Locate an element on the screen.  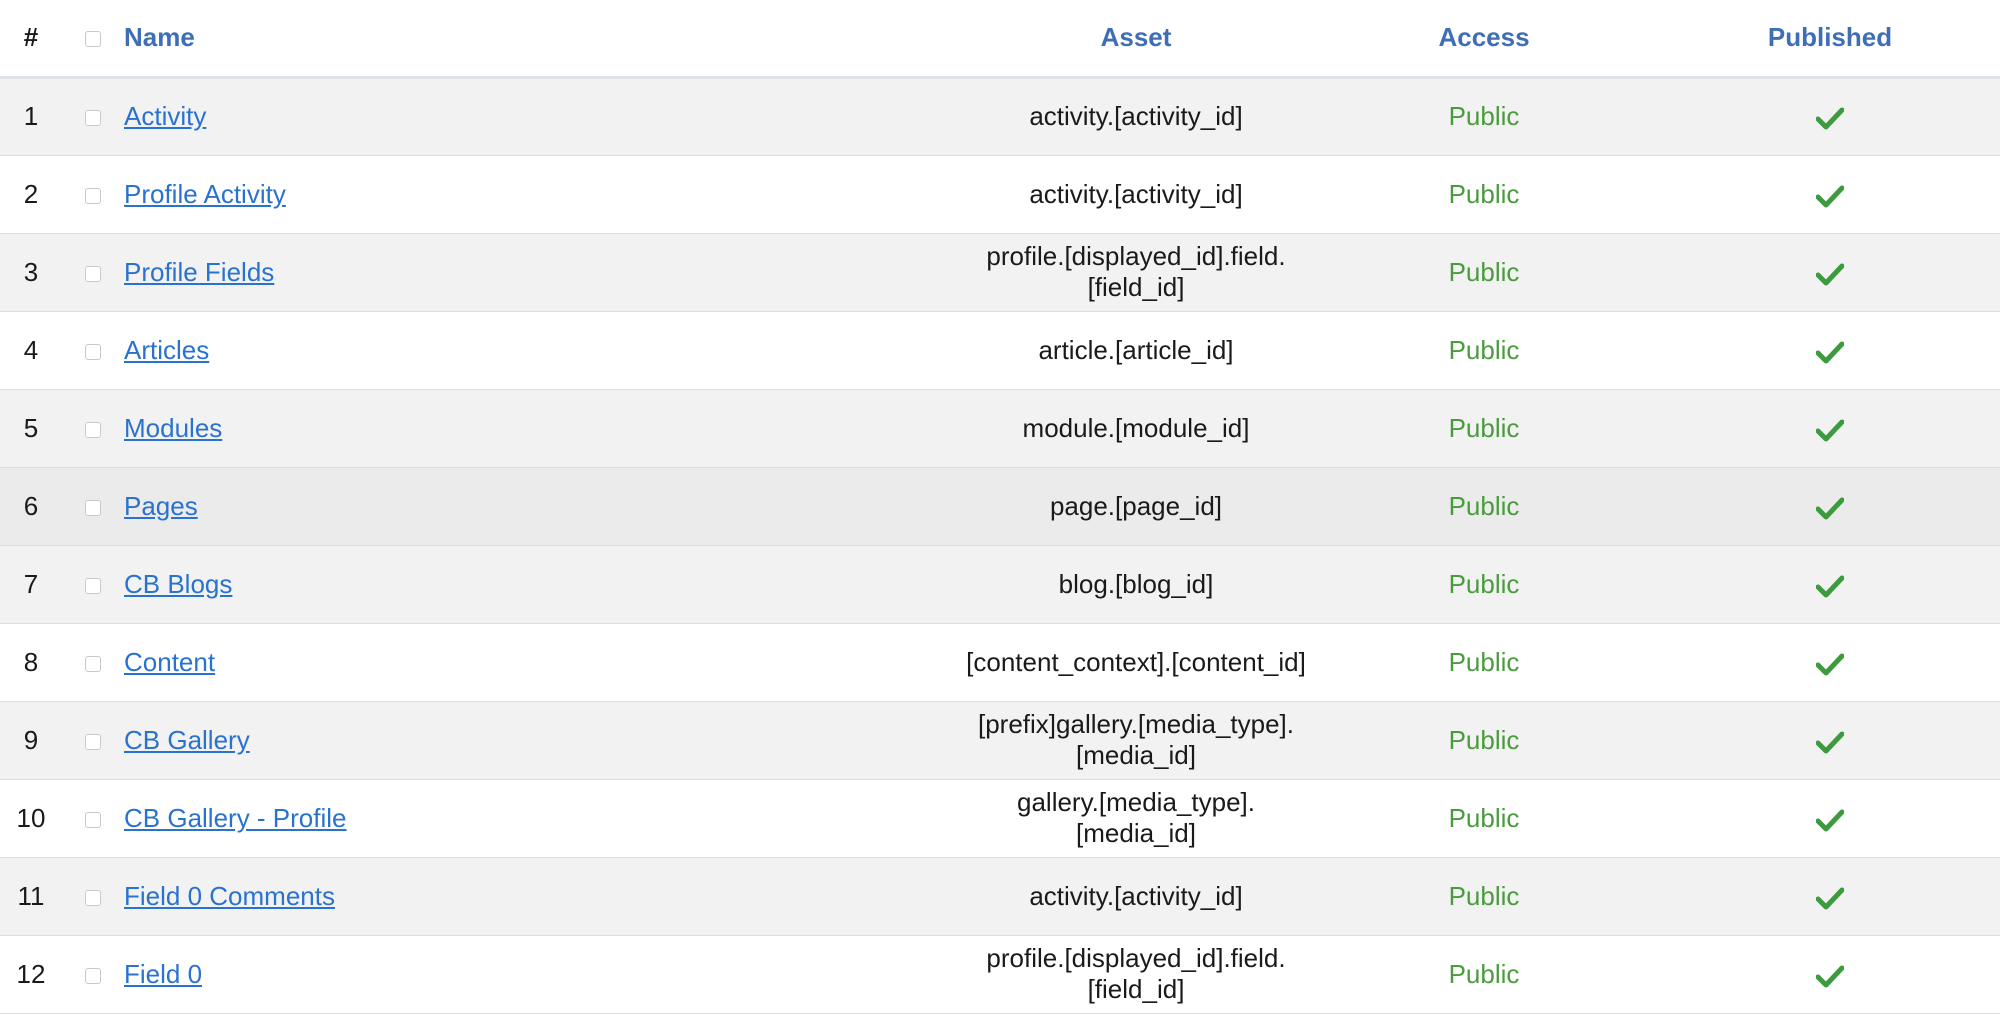
row-number: 10 is located at coordinates (31, 817).